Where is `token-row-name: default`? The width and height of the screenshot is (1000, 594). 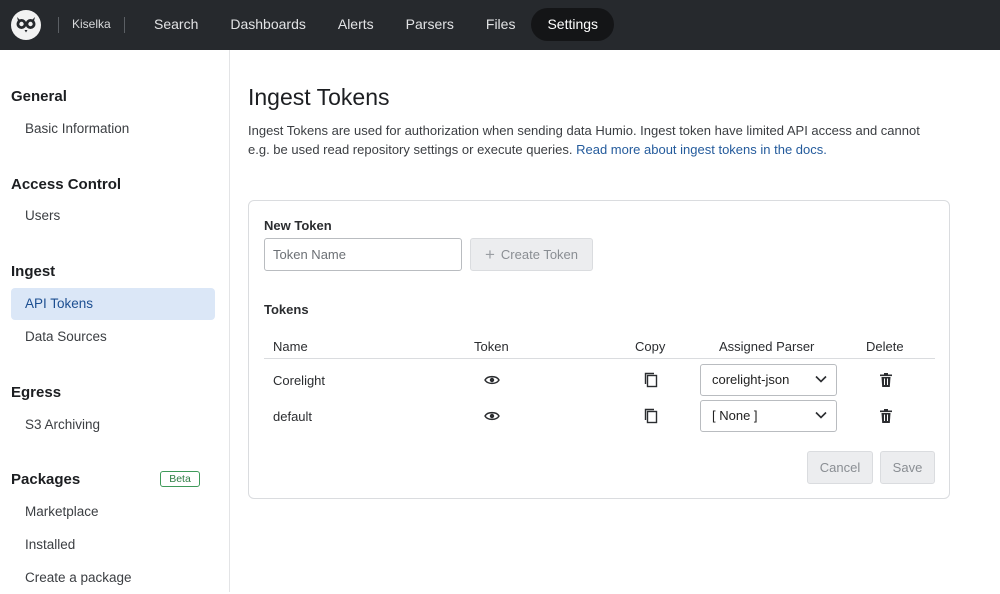 token-row-name: default is located at coordinates (293, 416).